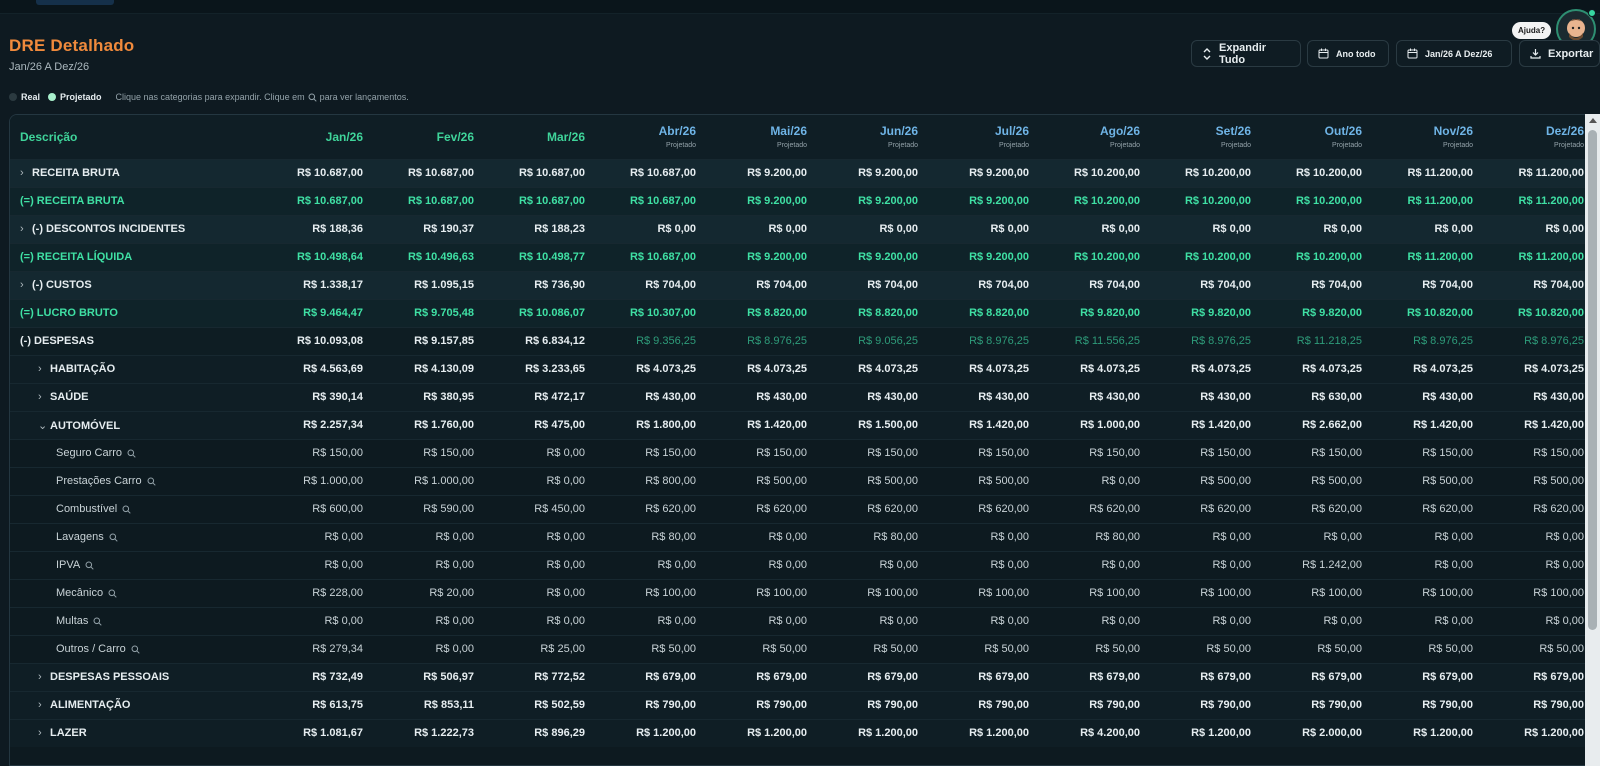  I want to click on header-projected-tag: Projetado, so click(1458, 146).